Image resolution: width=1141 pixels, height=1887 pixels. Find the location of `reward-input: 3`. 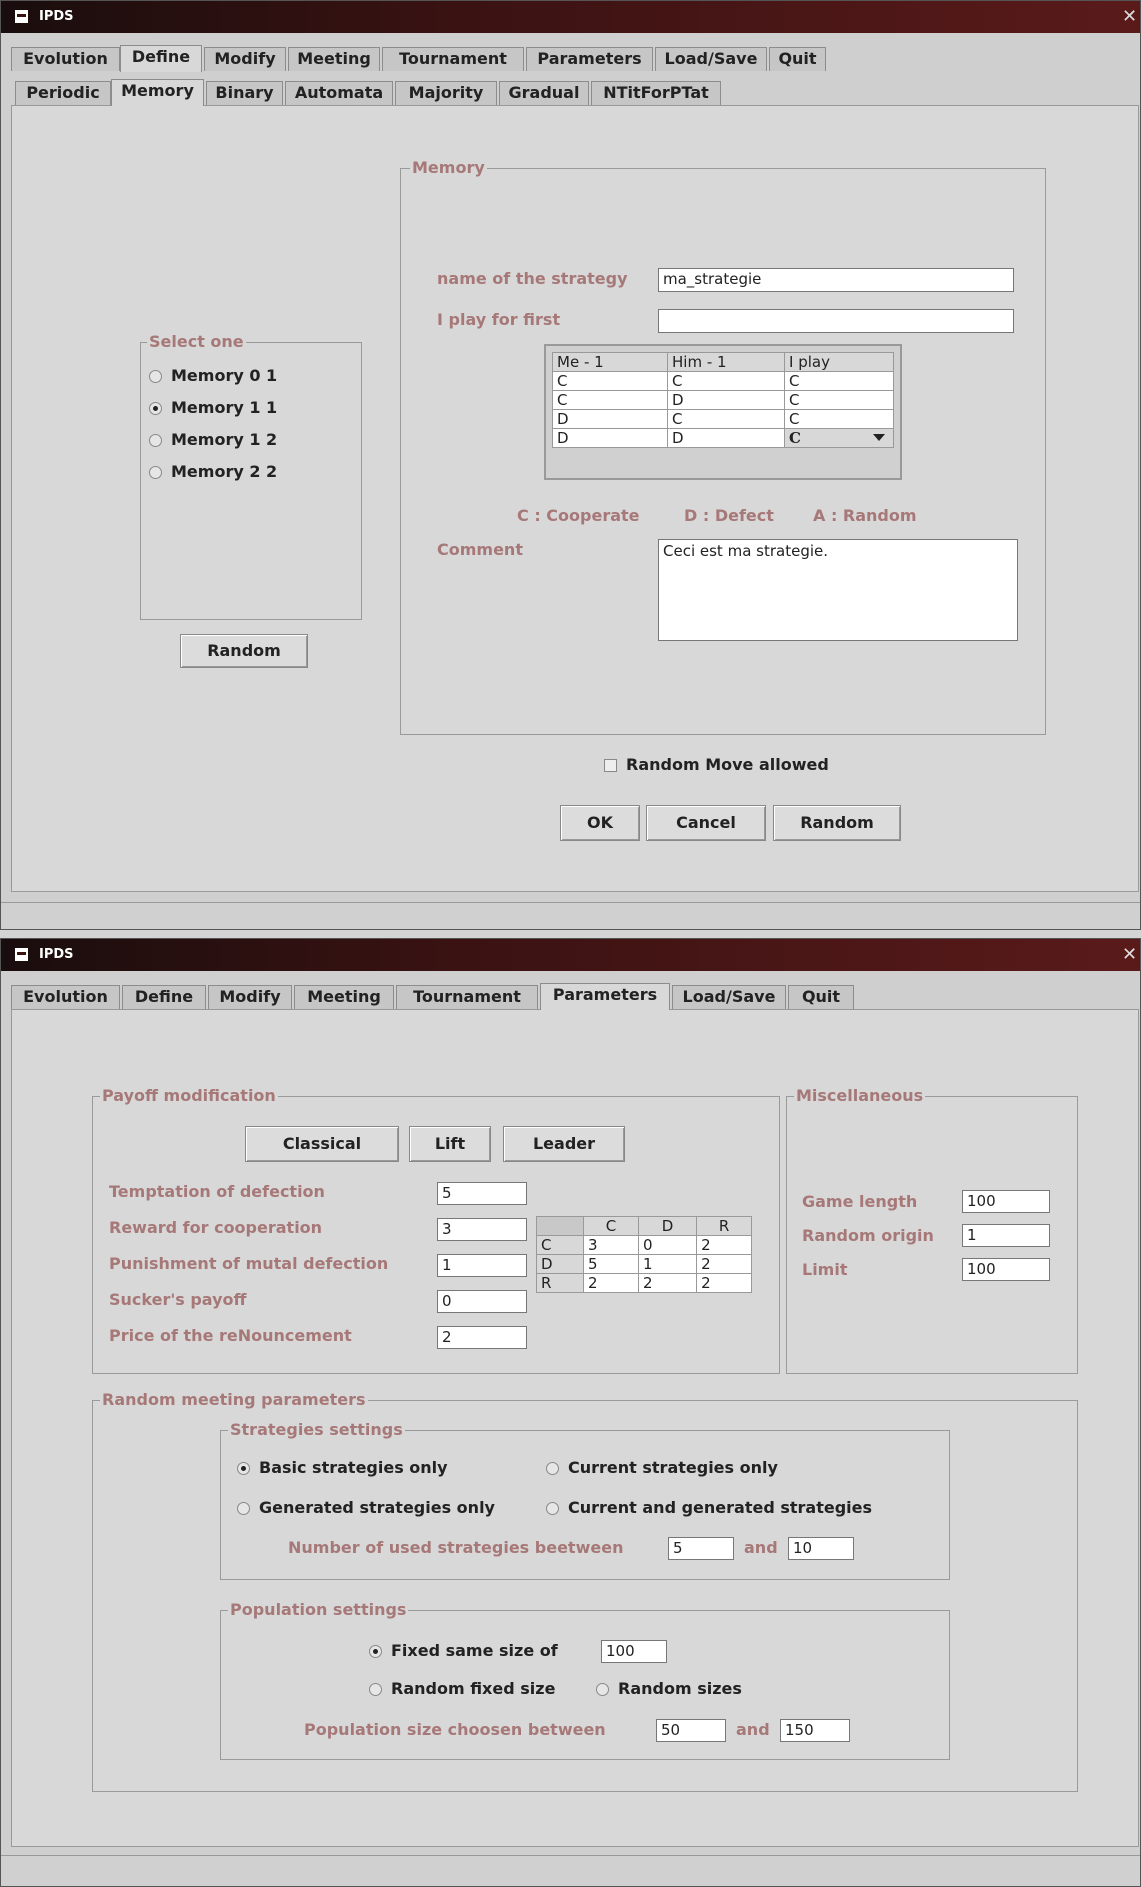

reward-input: 3 is located at coordinates (482, 1229).